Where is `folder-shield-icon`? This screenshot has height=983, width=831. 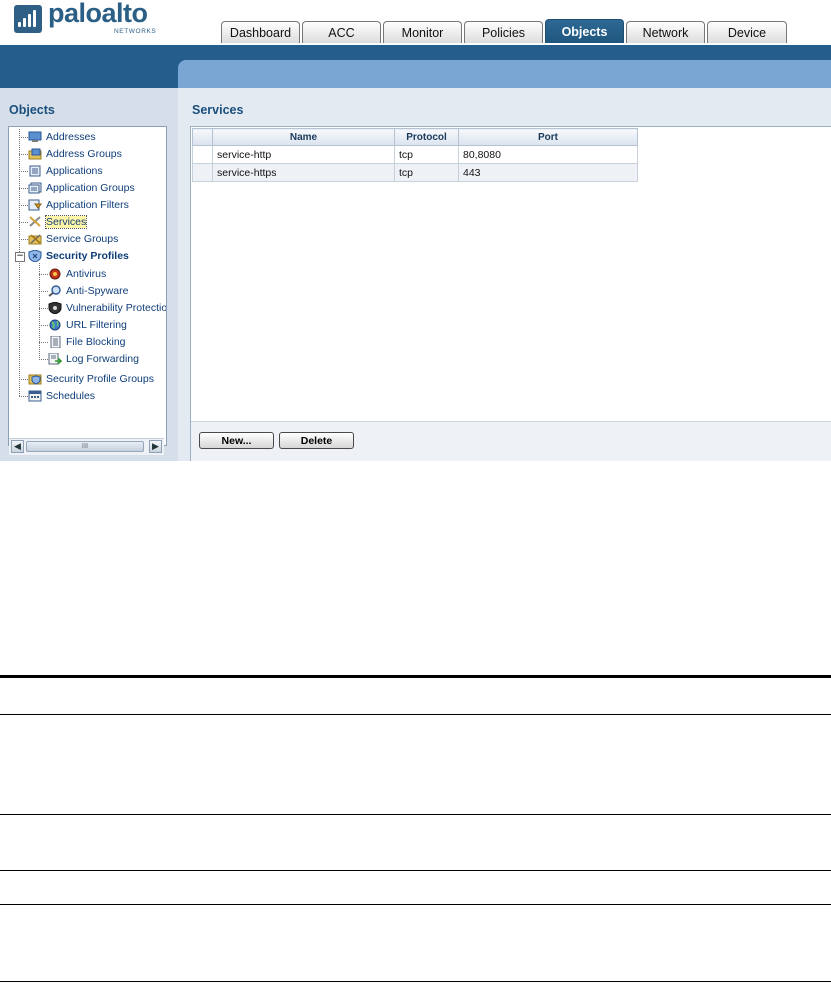 folder-shield-icon is located at coordinates (35, 379).